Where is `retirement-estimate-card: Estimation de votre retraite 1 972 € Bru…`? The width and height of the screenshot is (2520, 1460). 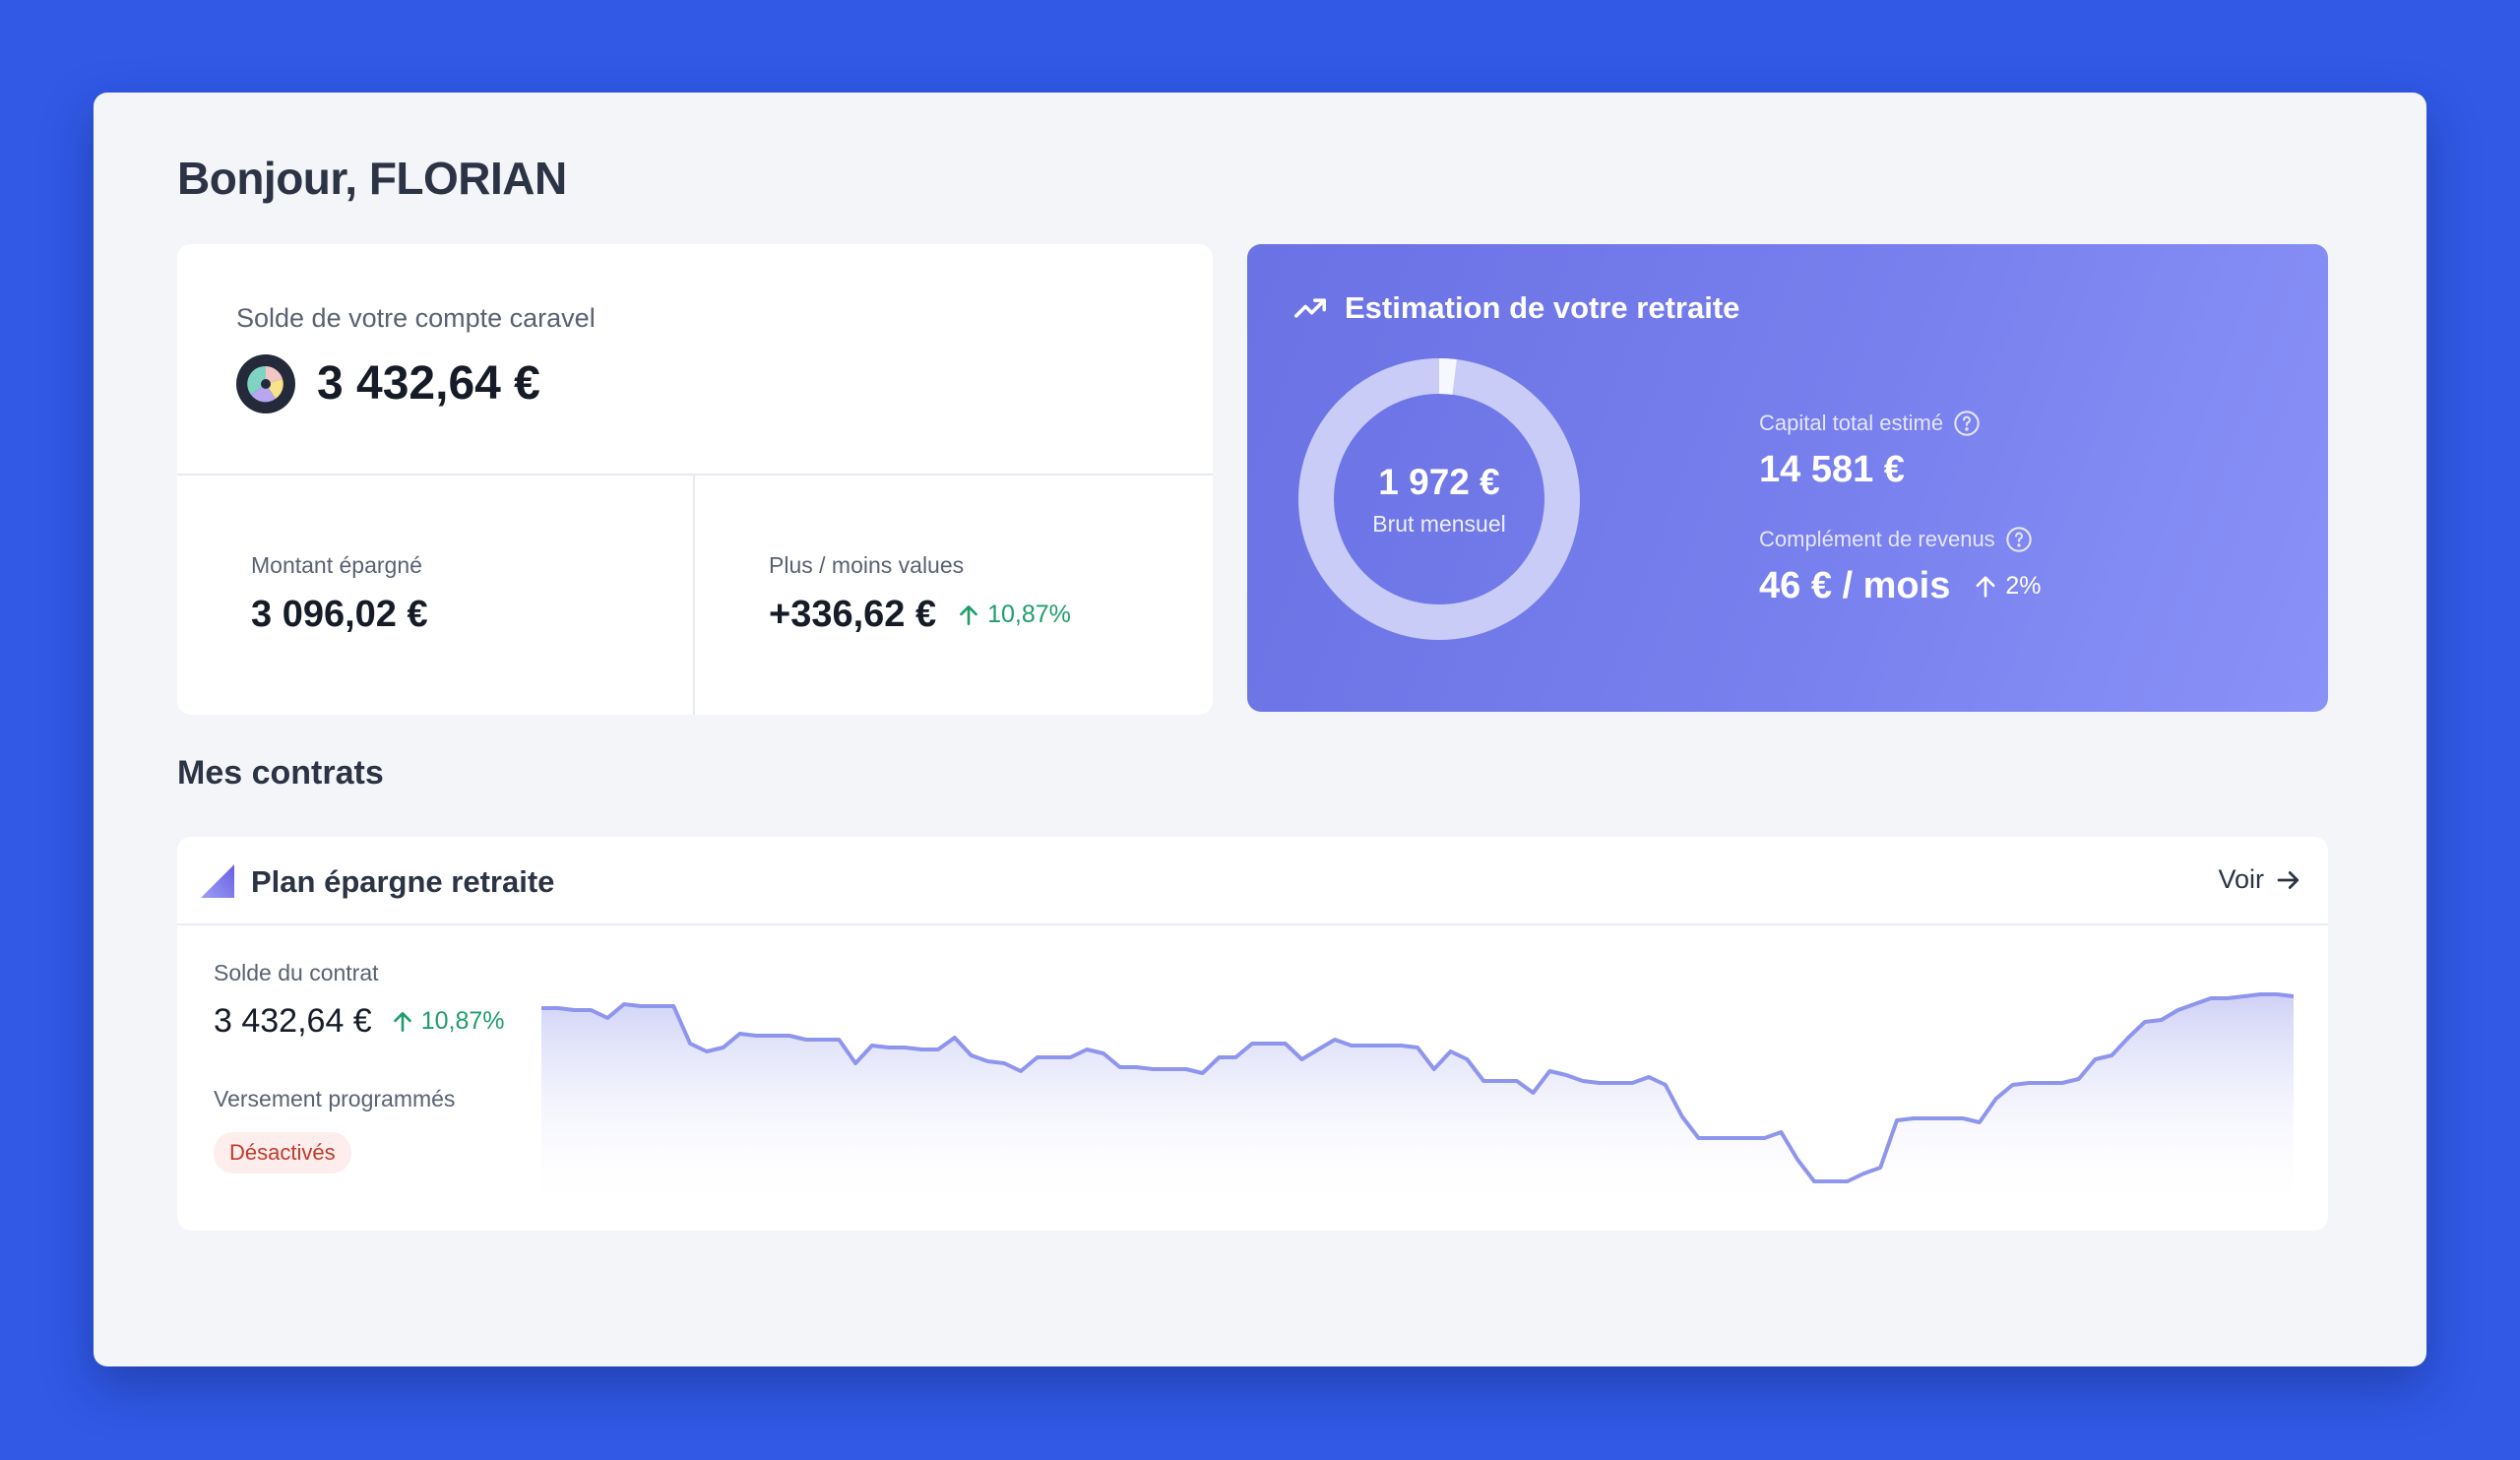
retirement-estimate-card: Estimation de votre retraite 1 972 € Bru… is located at coordinates (1787, 478).